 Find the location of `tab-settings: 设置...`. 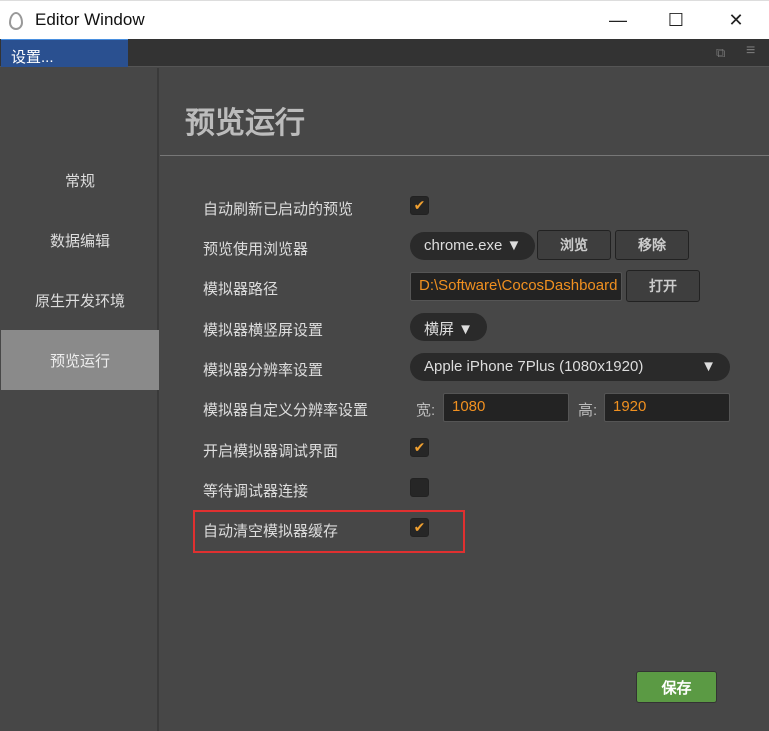

tab-settings: 设置... is located at coordinates (64, 53).